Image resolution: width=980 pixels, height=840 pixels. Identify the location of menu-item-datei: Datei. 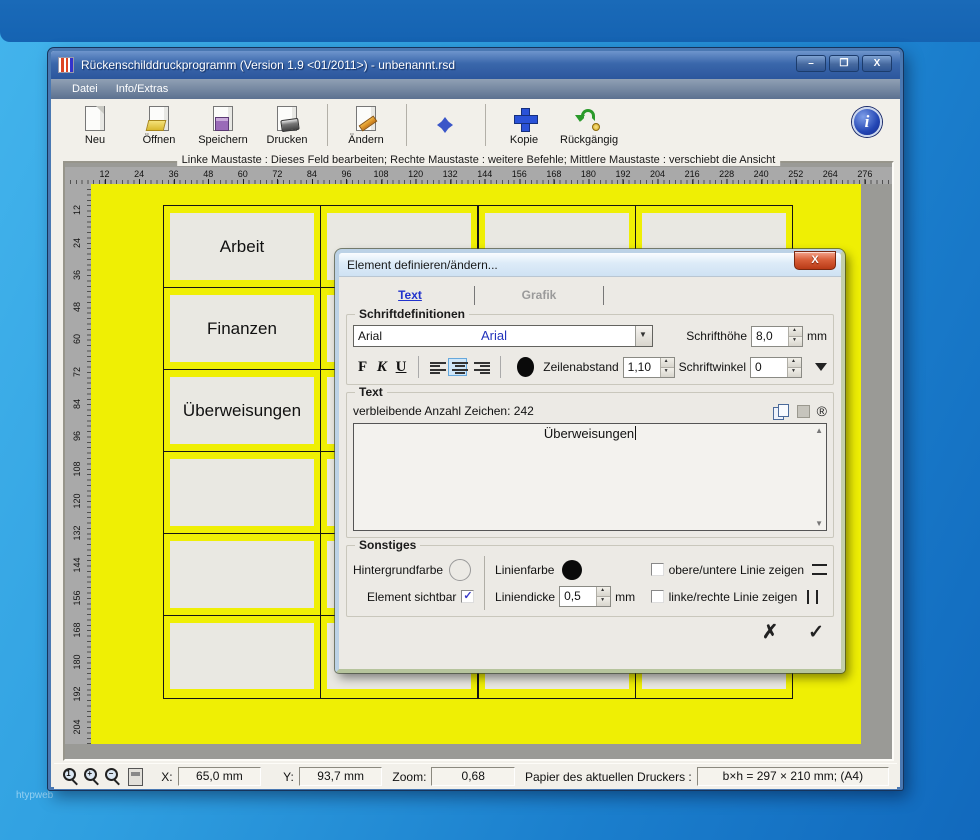
(85, 89).